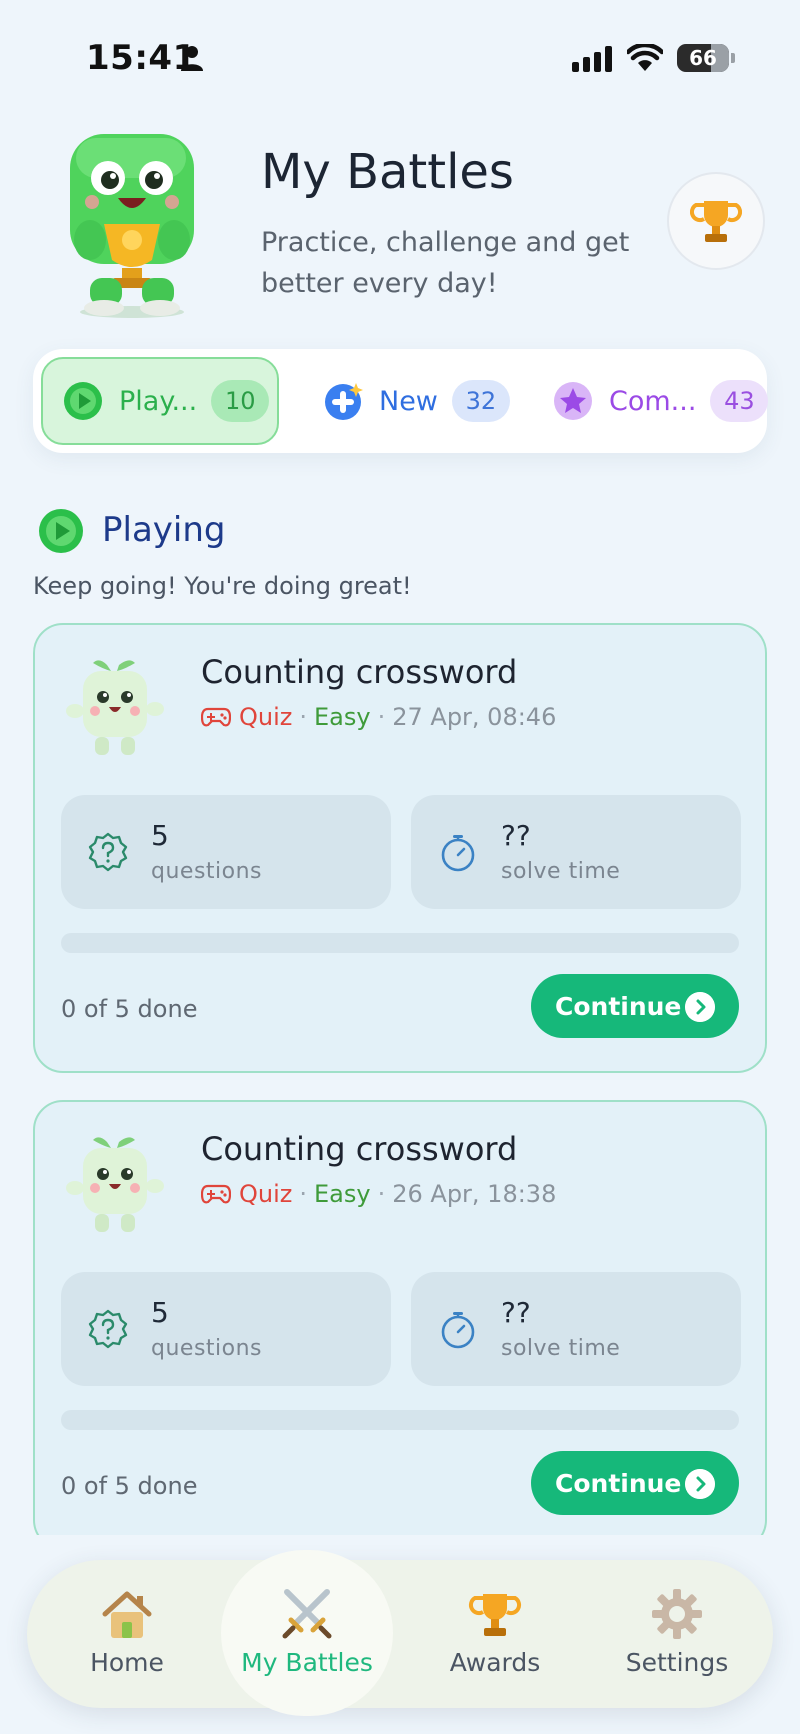 The width and height of the screenshot is (800, 1734). Describe the element at coordinates (739, 401) in the screenshot. I see `tab-count-badge: 43` at that location.